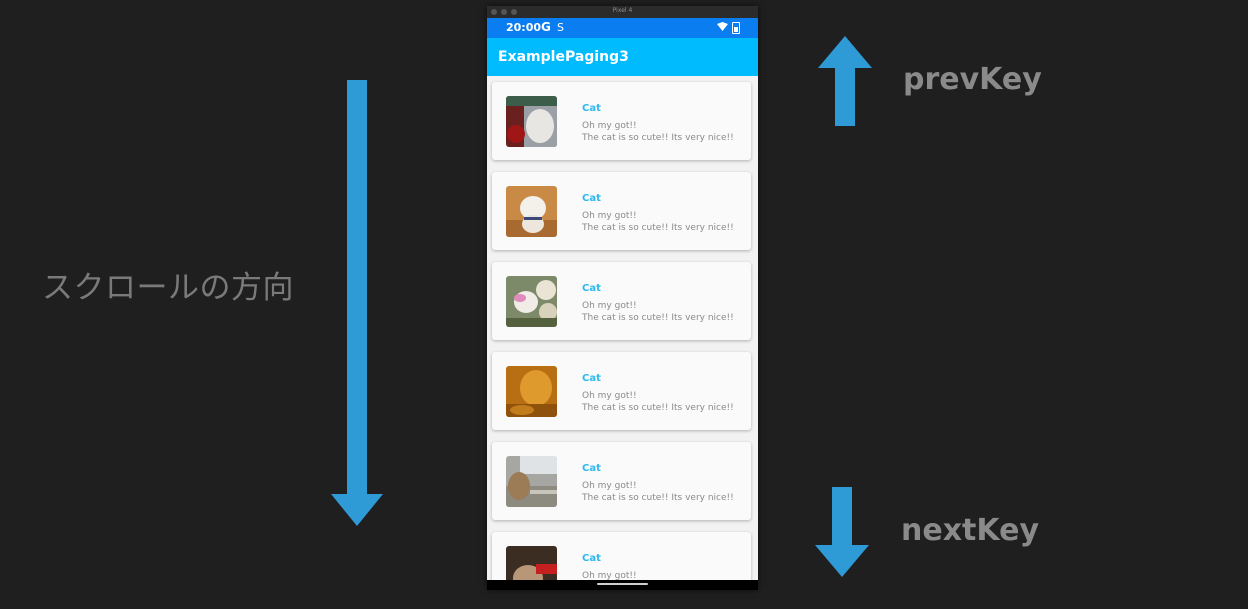 This screenshot has width=1248, height=609. I want to click on wifi-icon, so click(722, 26).